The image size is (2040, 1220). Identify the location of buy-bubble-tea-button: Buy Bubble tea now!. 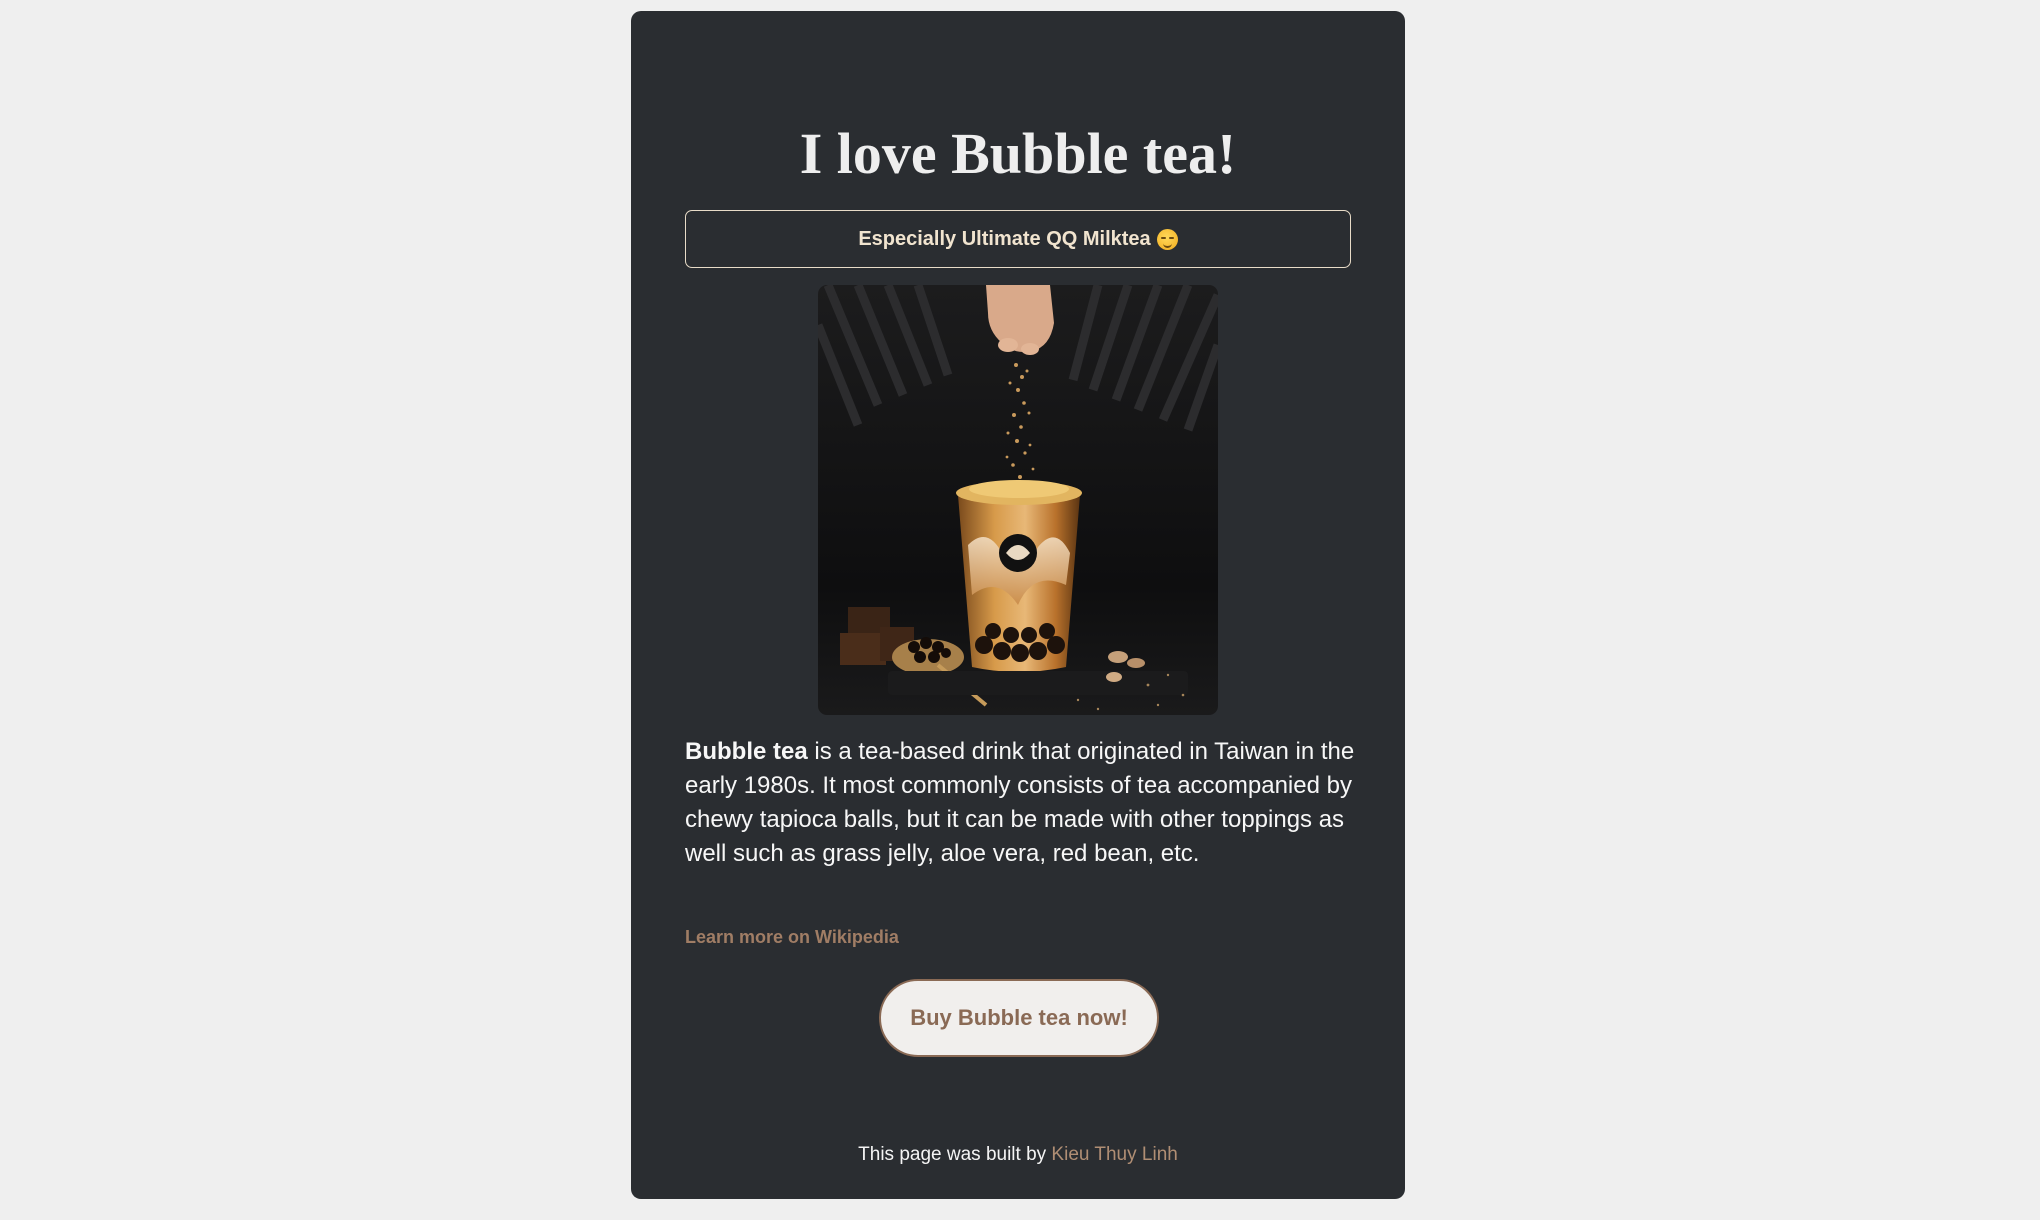
(1019, 1018).